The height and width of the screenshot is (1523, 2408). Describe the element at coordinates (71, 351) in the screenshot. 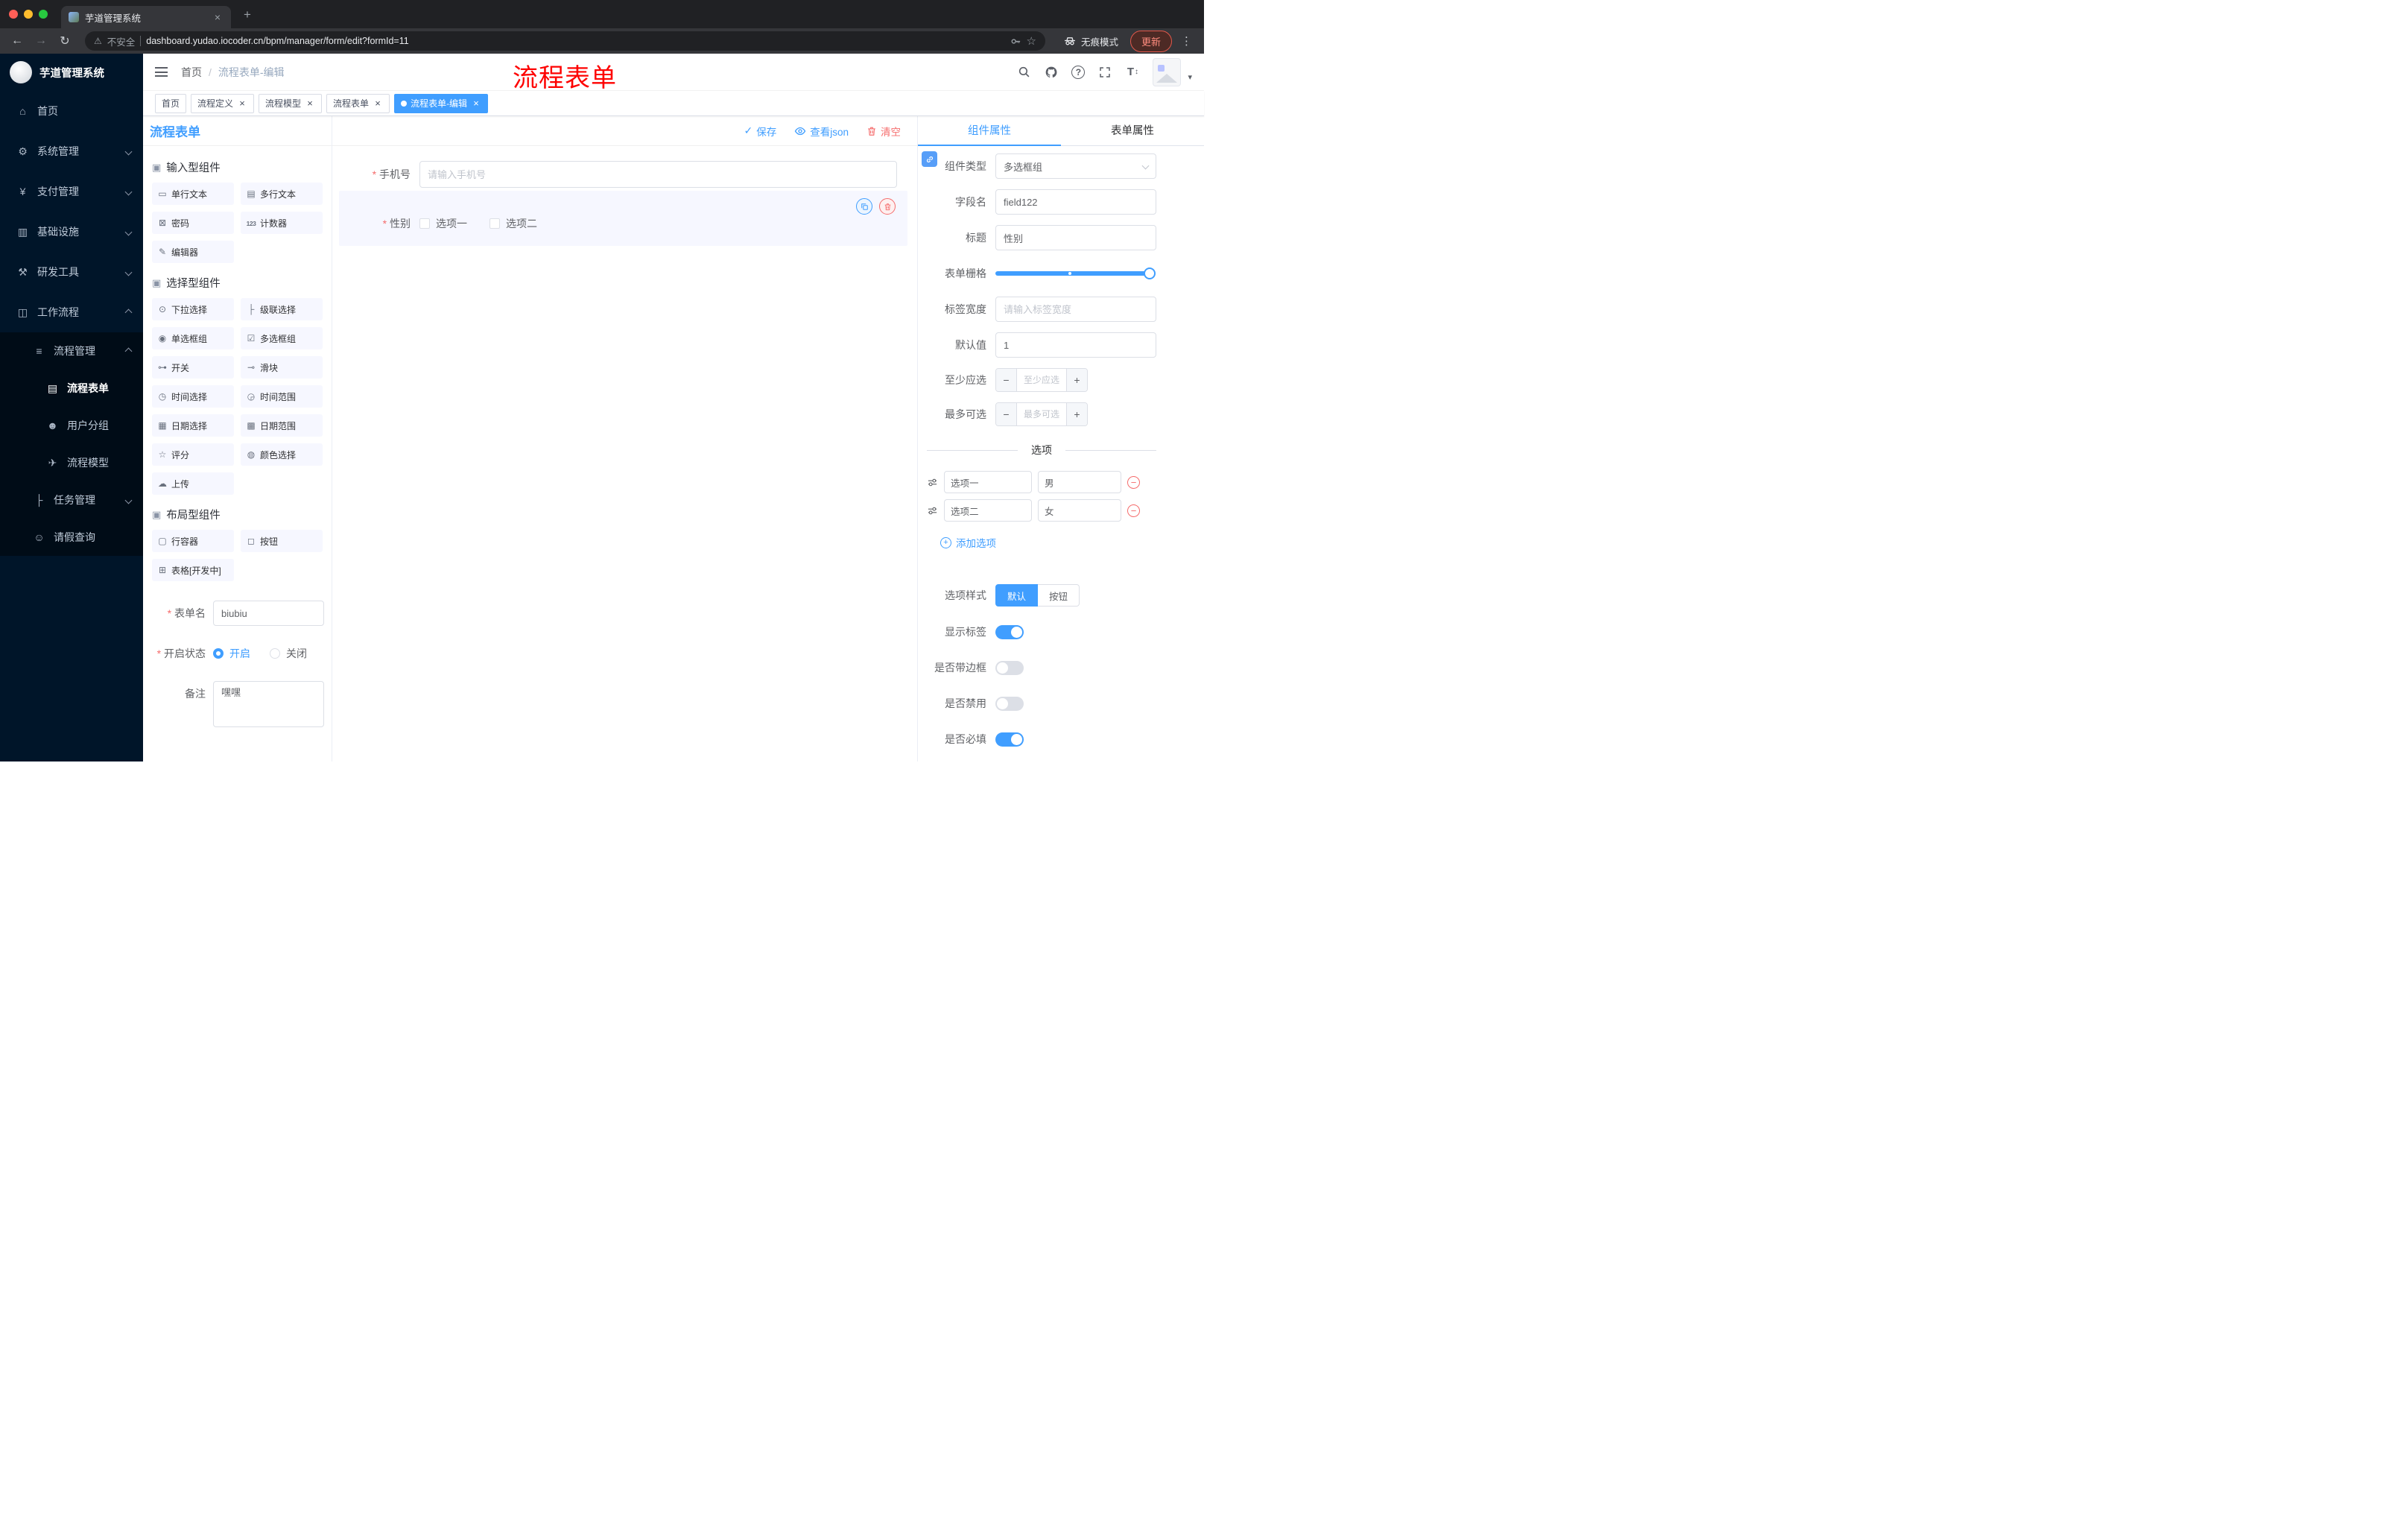

I see `sidebar-item-process-mgmt: 流程管理` at that location.